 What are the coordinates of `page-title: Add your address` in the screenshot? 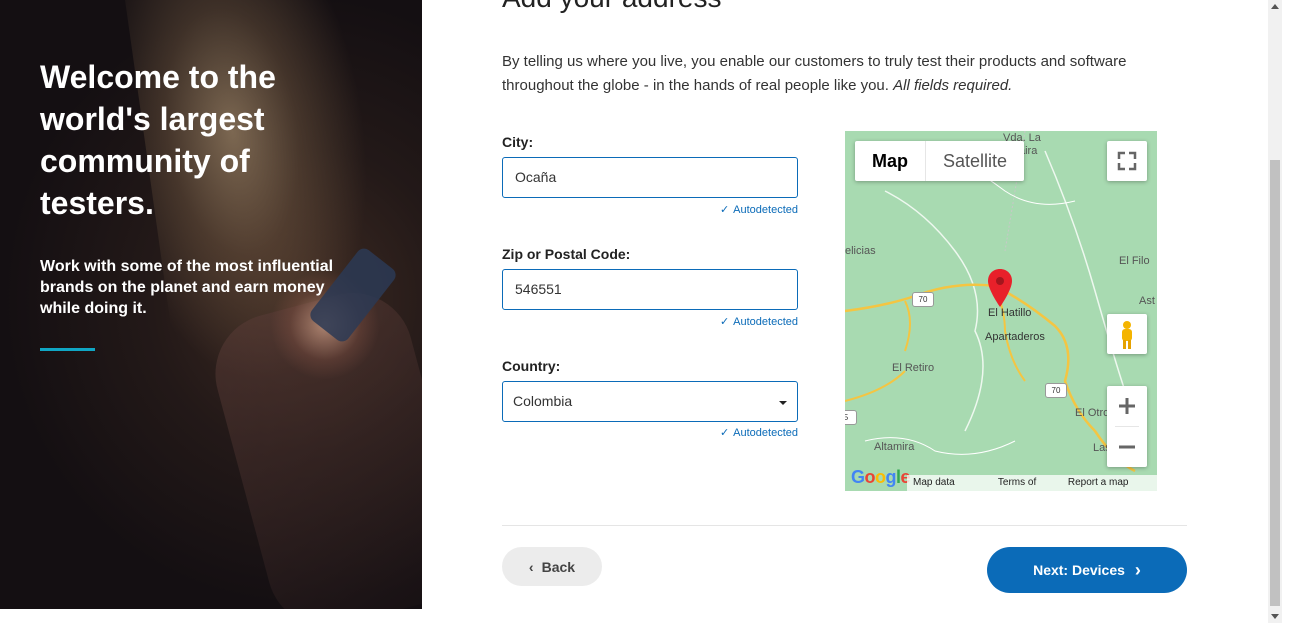 It's located at (611, 7).